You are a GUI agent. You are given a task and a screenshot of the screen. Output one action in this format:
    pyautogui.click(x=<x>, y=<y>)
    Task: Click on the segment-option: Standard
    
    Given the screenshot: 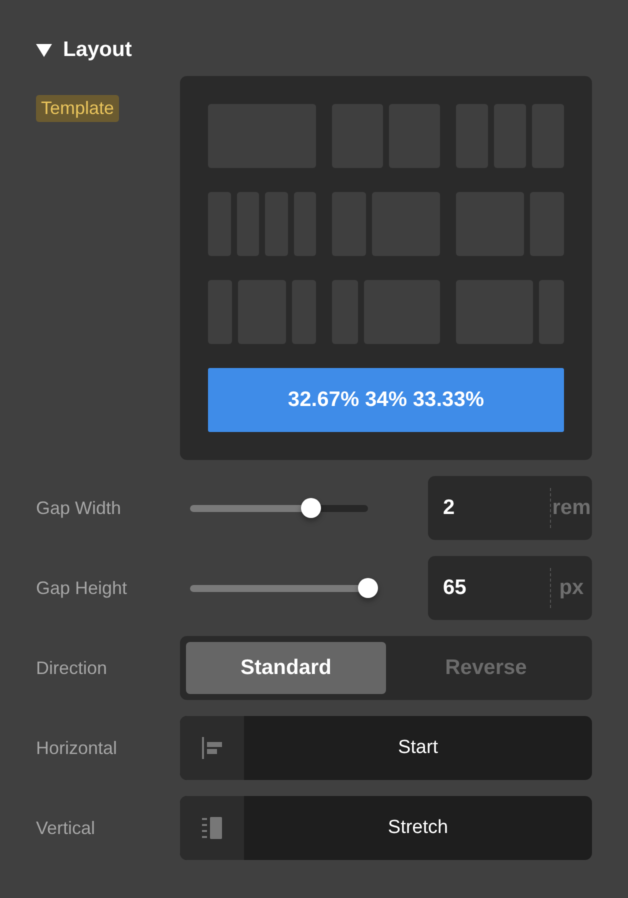 What is the action you would take?
    pyautogui.click(x=286, y=668)
    